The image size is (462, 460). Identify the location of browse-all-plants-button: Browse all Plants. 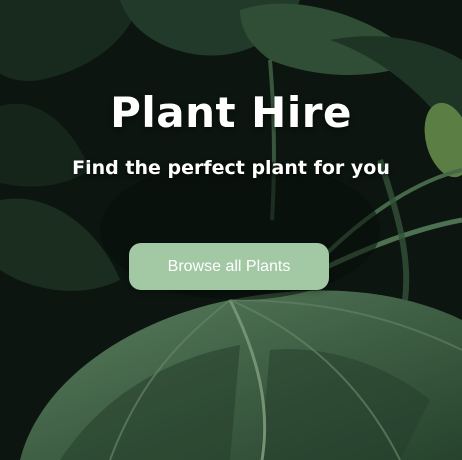
(229, 266).